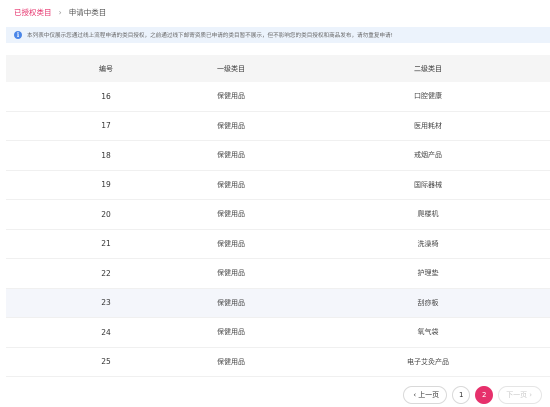 The image size is (550, 407). I want to click on row-id: 17, so click(106, 126).